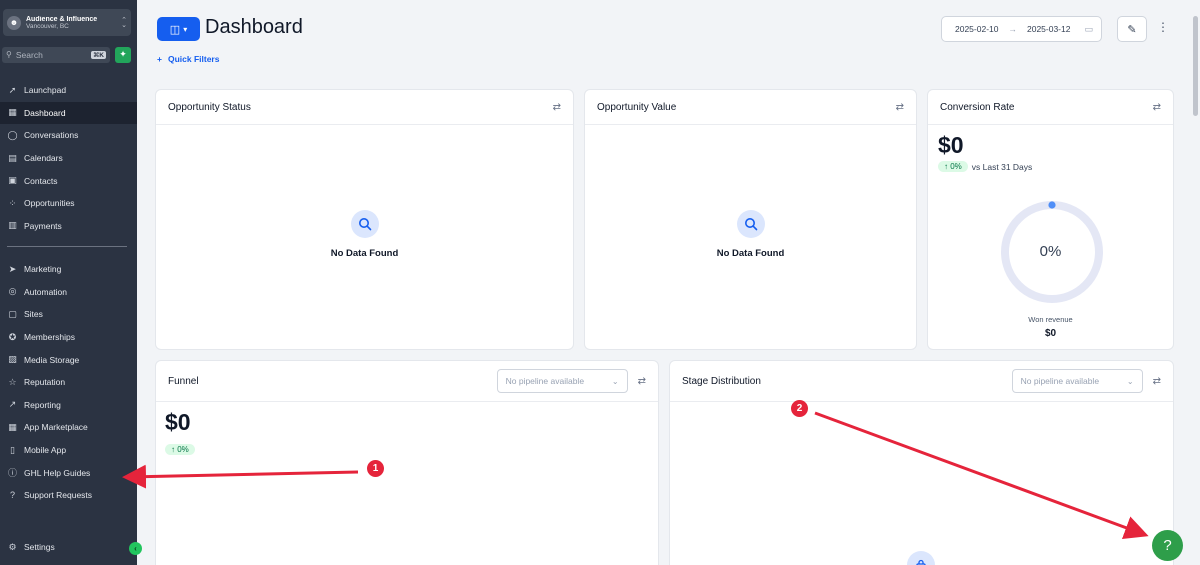 This screenshot has height=565, width=1200. I want to click on card-title: Opportunity Value, so click(637, 107).